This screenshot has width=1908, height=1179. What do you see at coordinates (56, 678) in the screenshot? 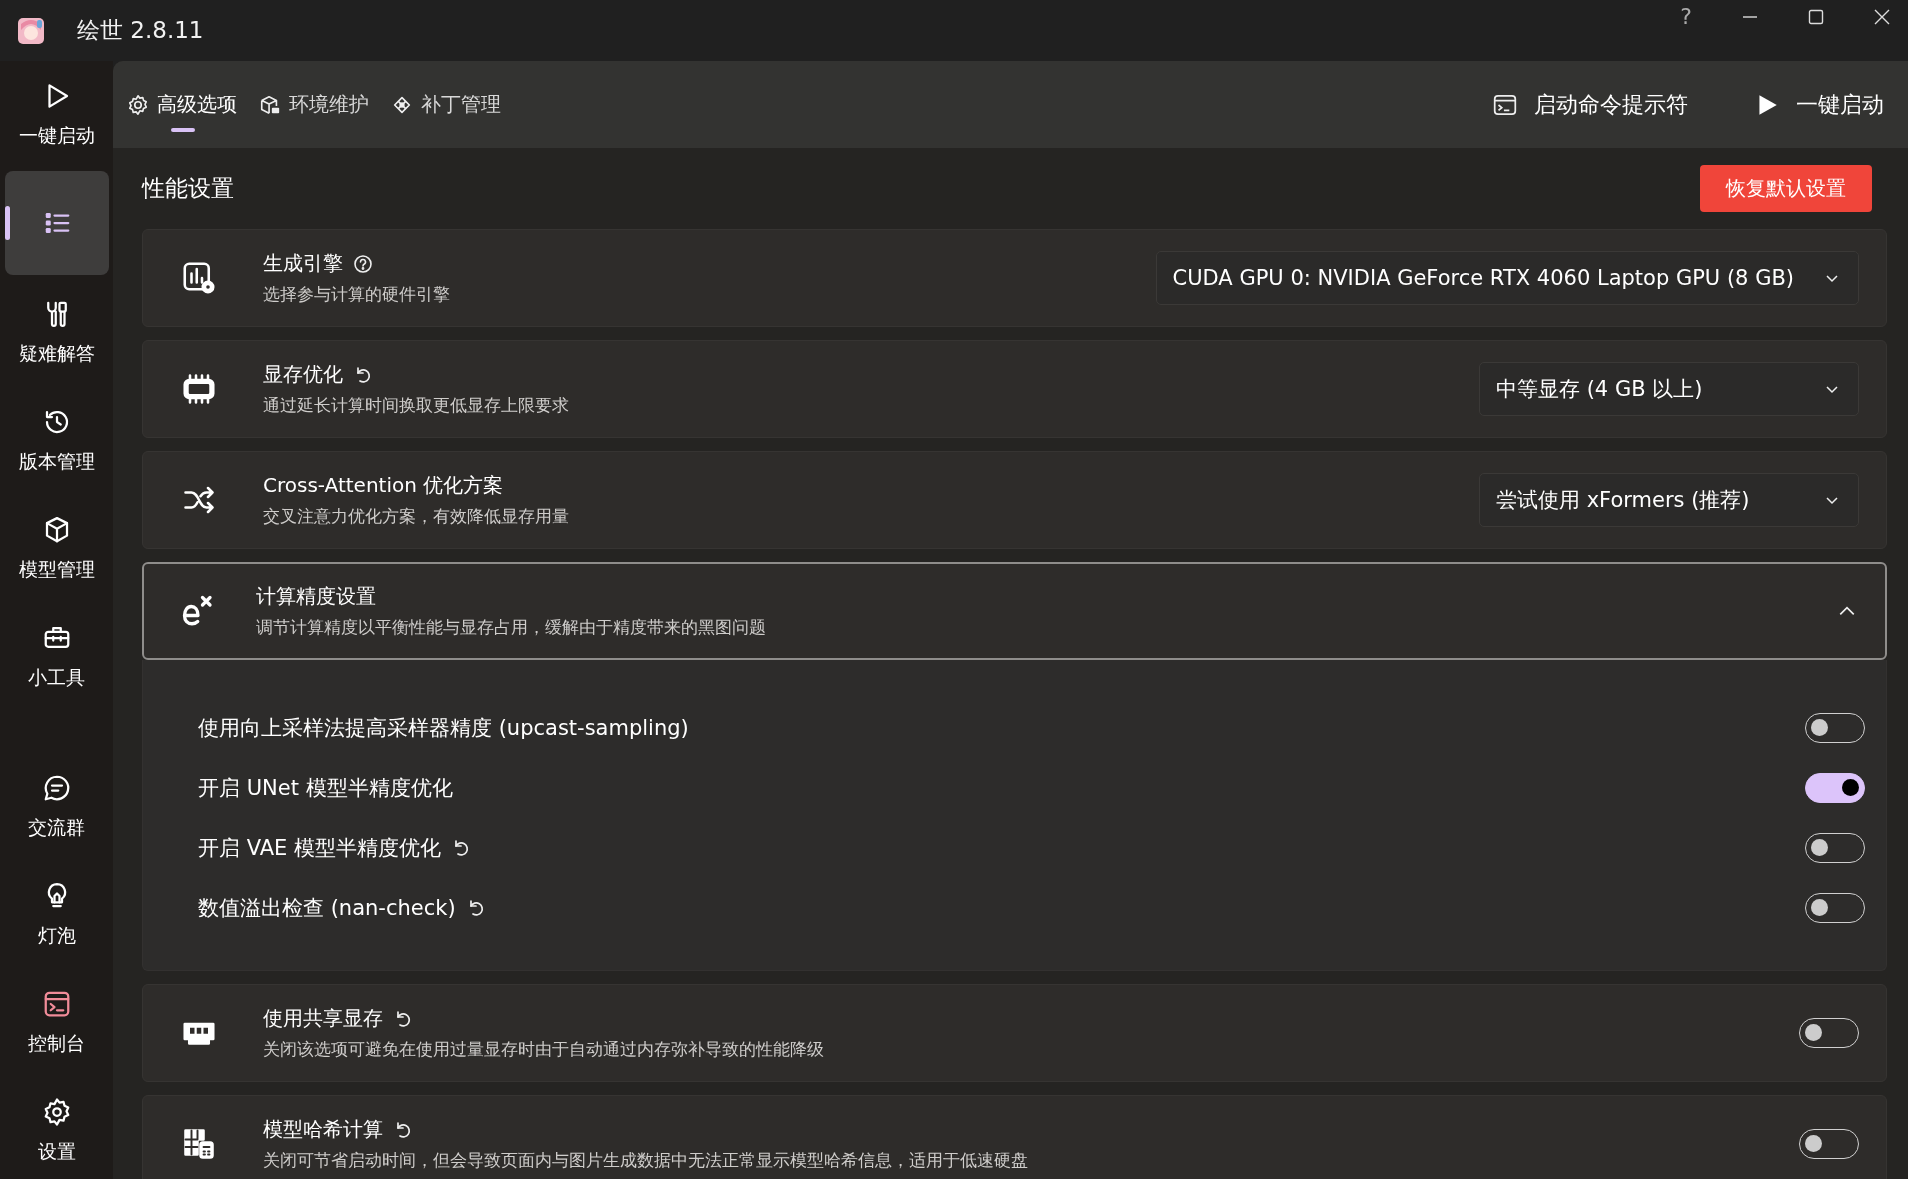
I see `sidebar-label: 小工具` at bounding box center [56, 678].